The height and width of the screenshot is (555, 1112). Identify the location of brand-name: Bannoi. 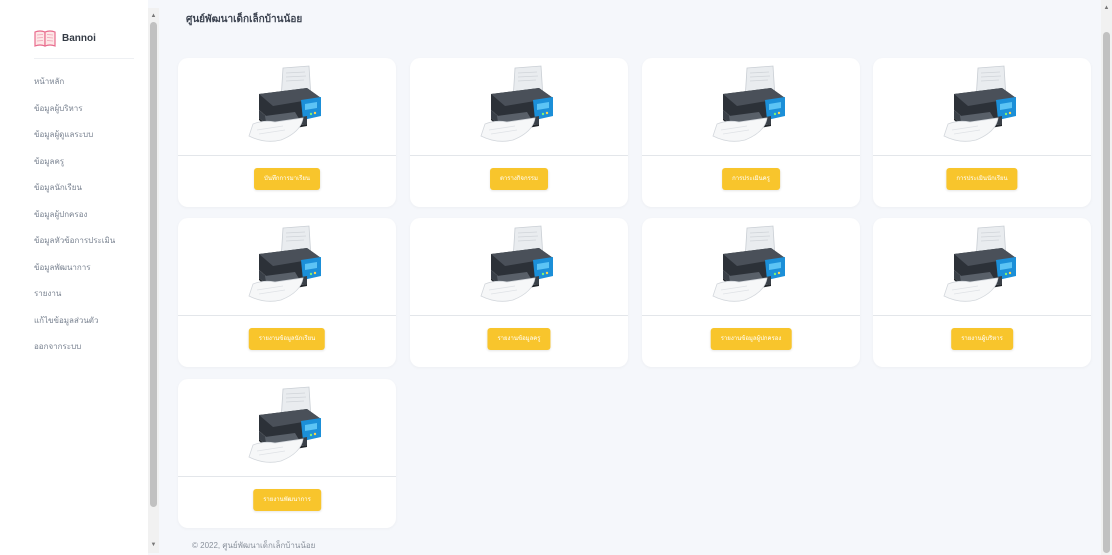
(79, 38).